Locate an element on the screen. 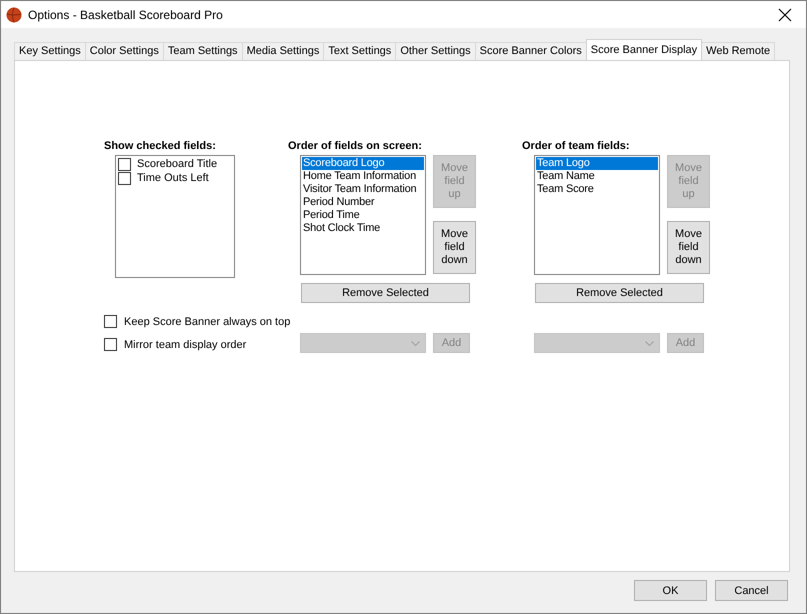 Image resolution: width=807 pixels, height=614 pixels. list-box: Scoreboard Logo Home Team Information Visitor Team Information Period Number Period Time Shot Clock Time is located at coordinates (363, 215).